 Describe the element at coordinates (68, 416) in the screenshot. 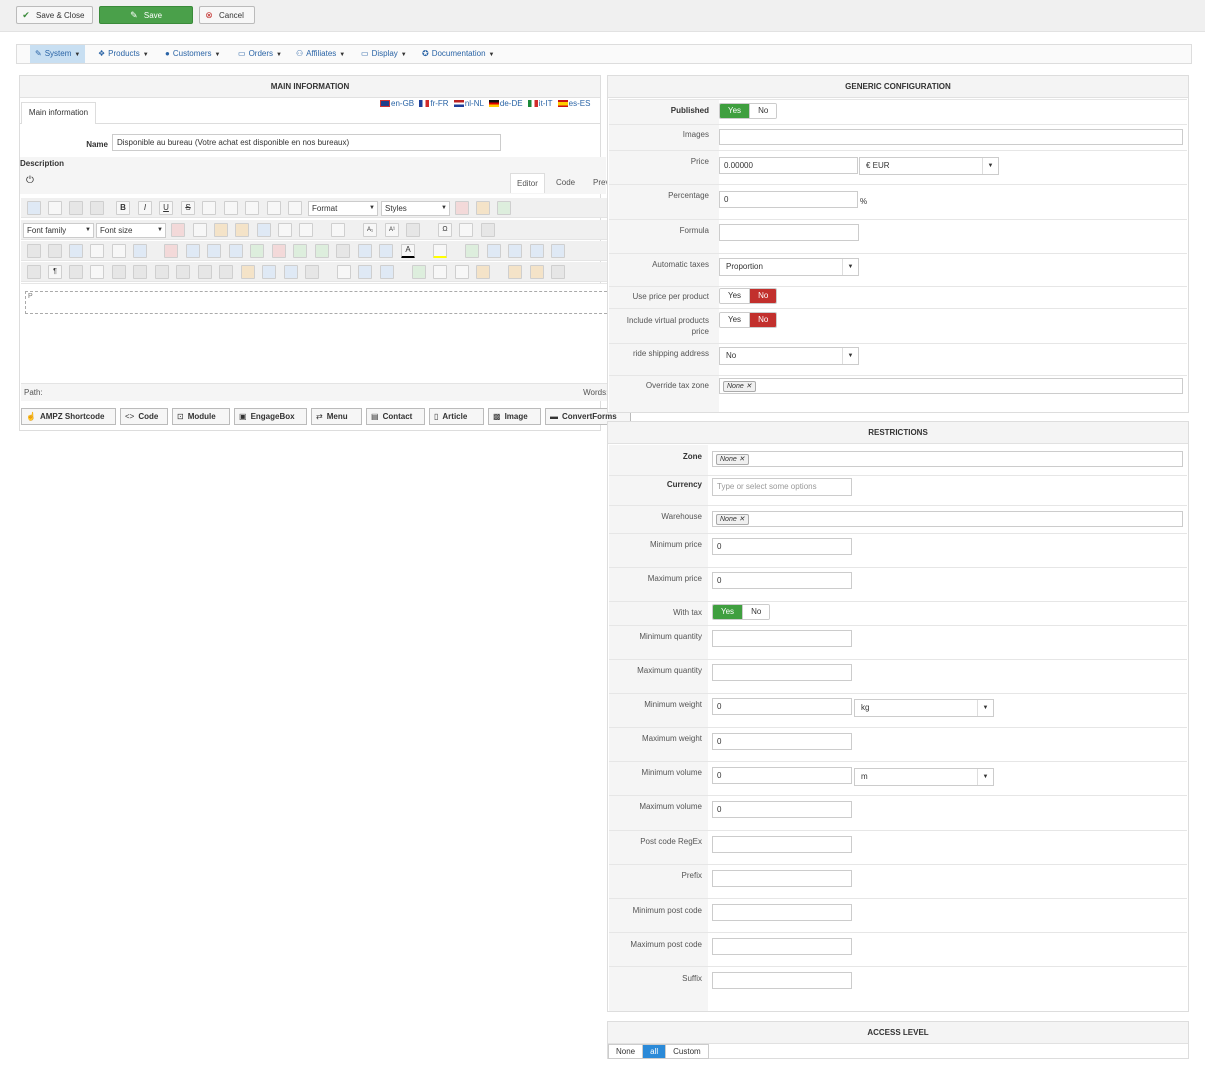

I see `ampz-shortcode-button: ☝ AMPZ Shortcode` at that location.